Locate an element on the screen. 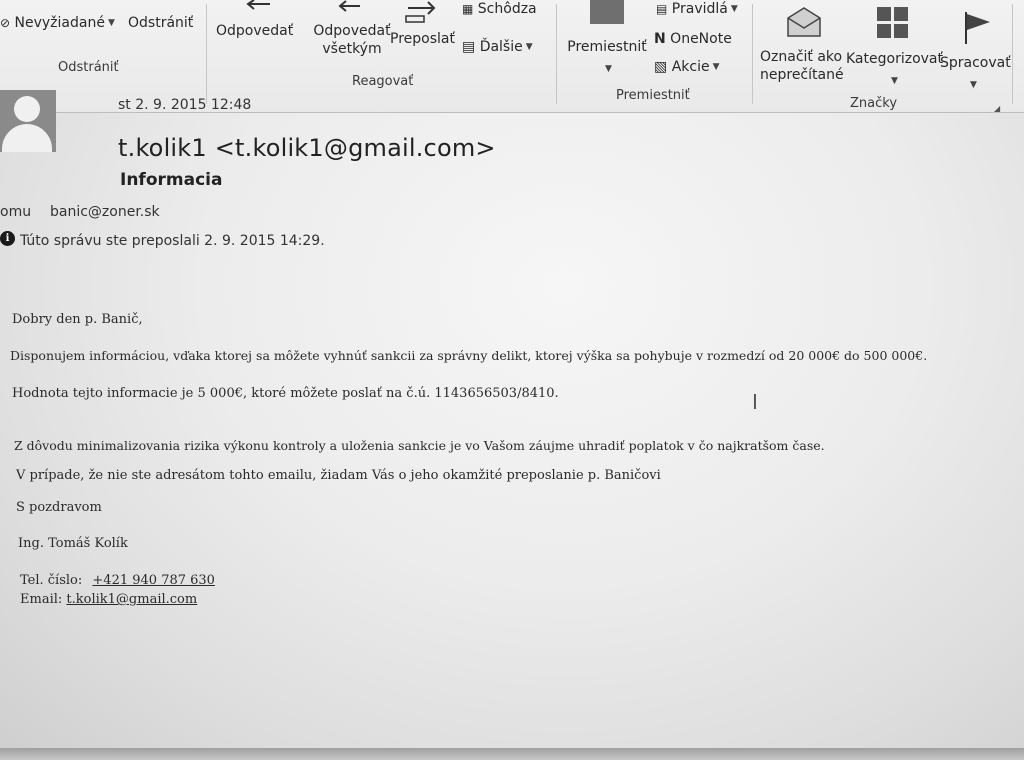 This screenshot has height=760, width=1024. actions-icon: ▧ is located at coordinates (661, 67).